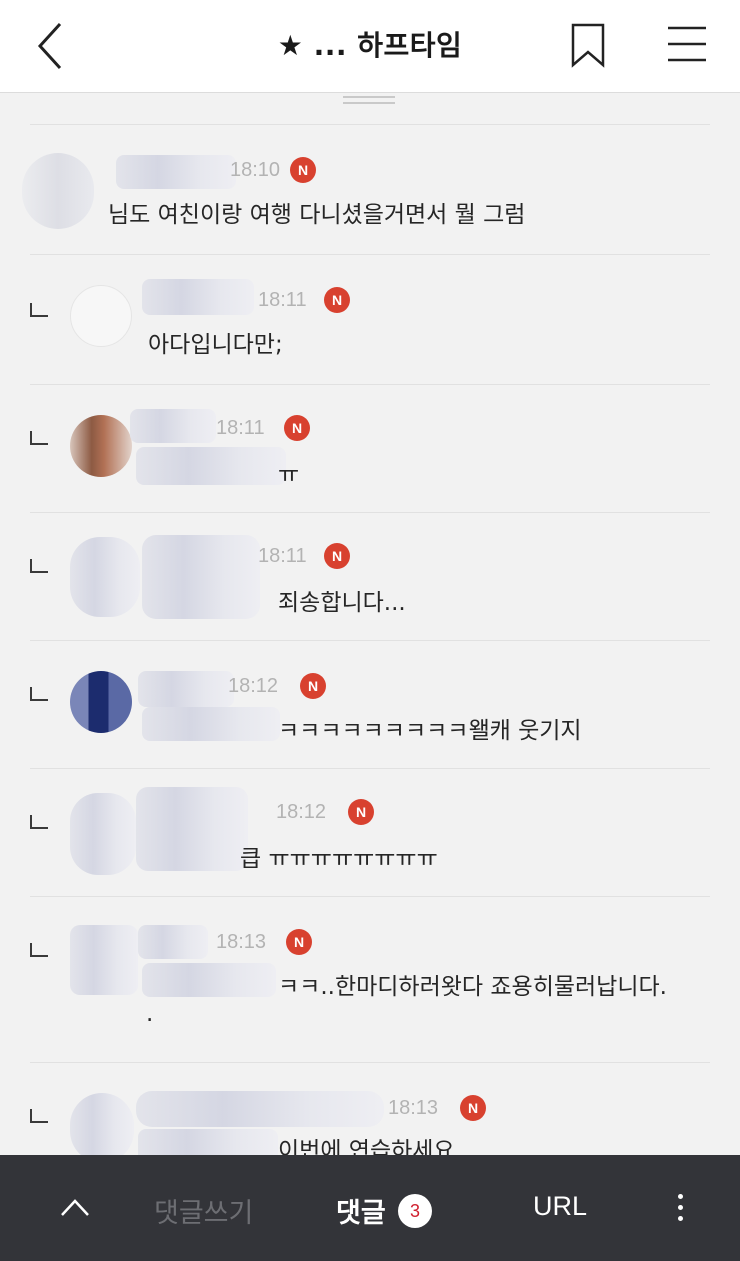 This screenshot has width=740, height=1261. What do you see at coordinates (560, 1206) in the screenshot?
I see `url-button: URL` at bounding box center [560, 1206].